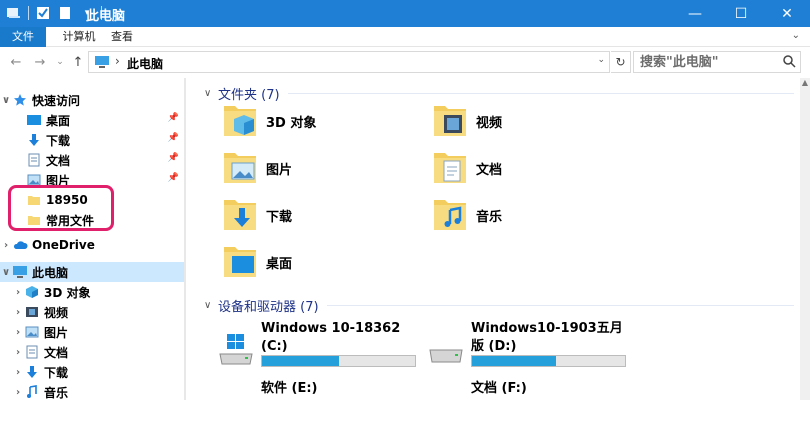 The image size is (810, 438). What do you see at coordinates (32, 392) in the screenshot?
I see `music-icon` at bounding box center [32, 392].